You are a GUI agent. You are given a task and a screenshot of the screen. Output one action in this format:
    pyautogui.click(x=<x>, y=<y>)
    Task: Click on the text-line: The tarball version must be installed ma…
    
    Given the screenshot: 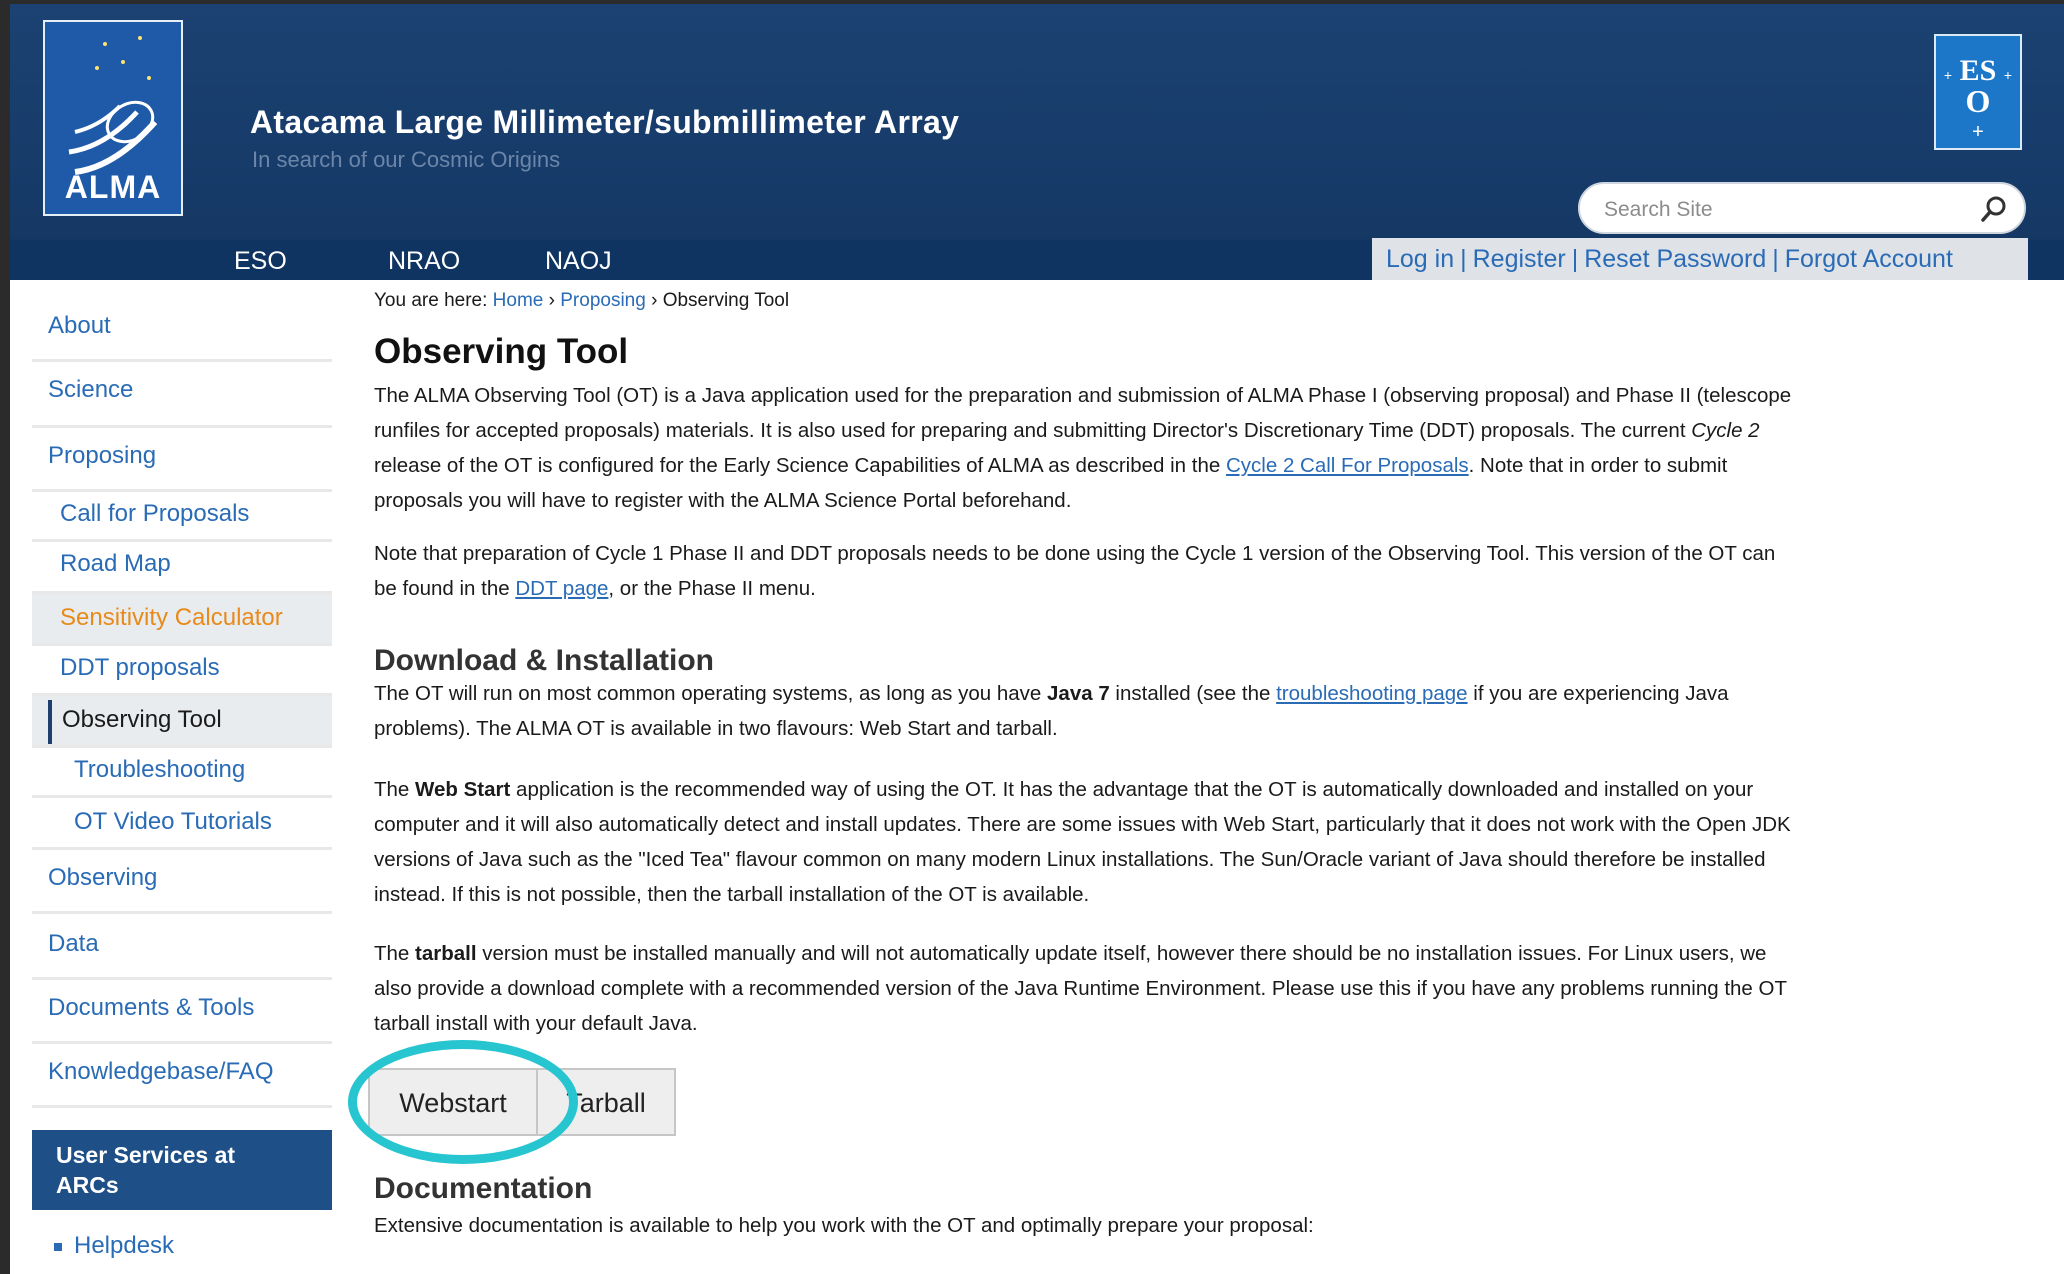 What is the action you would take?
    pyautogui.click(x=1189, y=953)
    